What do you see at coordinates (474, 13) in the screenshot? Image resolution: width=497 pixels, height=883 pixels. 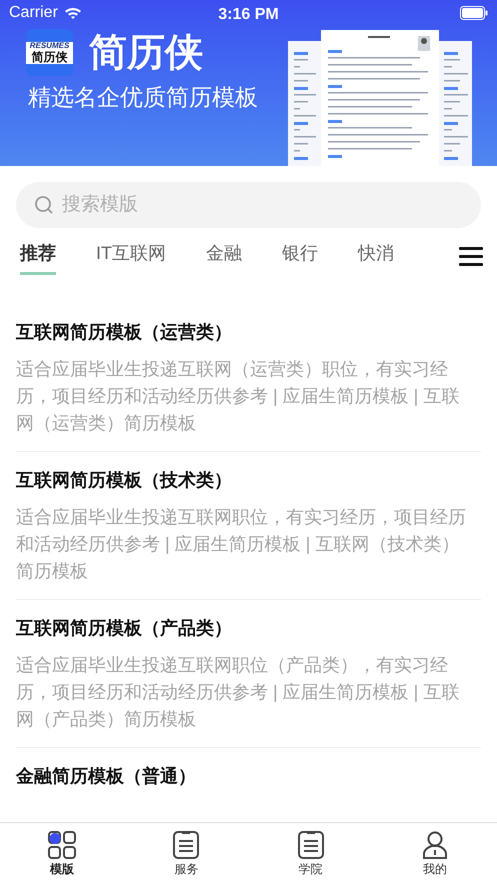 I see `battery-icon` at bounding box center [474, 13].